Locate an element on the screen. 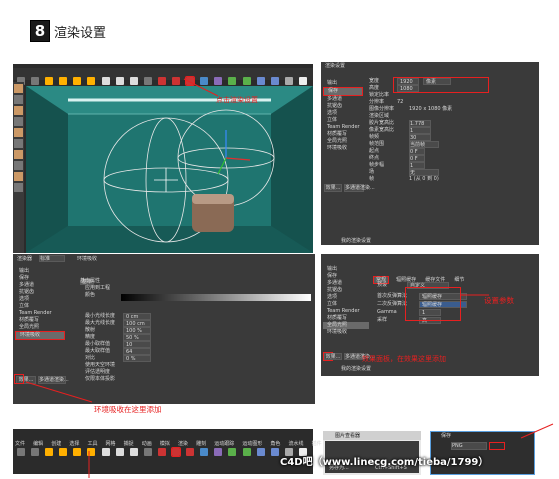 This screenshot has width=559, height=479. render-settings-icon is located at coordinates (190, 452).